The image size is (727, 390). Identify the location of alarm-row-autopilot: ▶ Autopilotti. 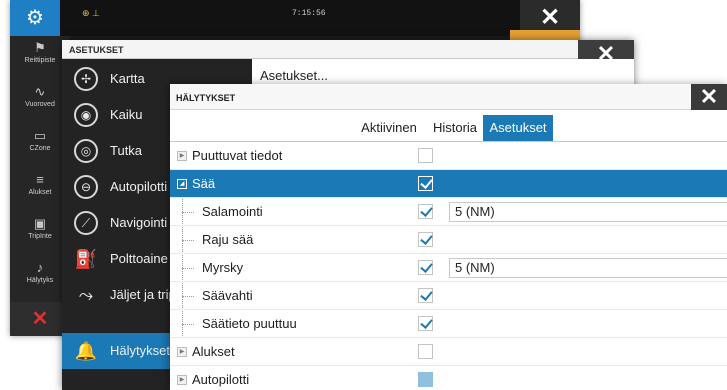
(448, 378).